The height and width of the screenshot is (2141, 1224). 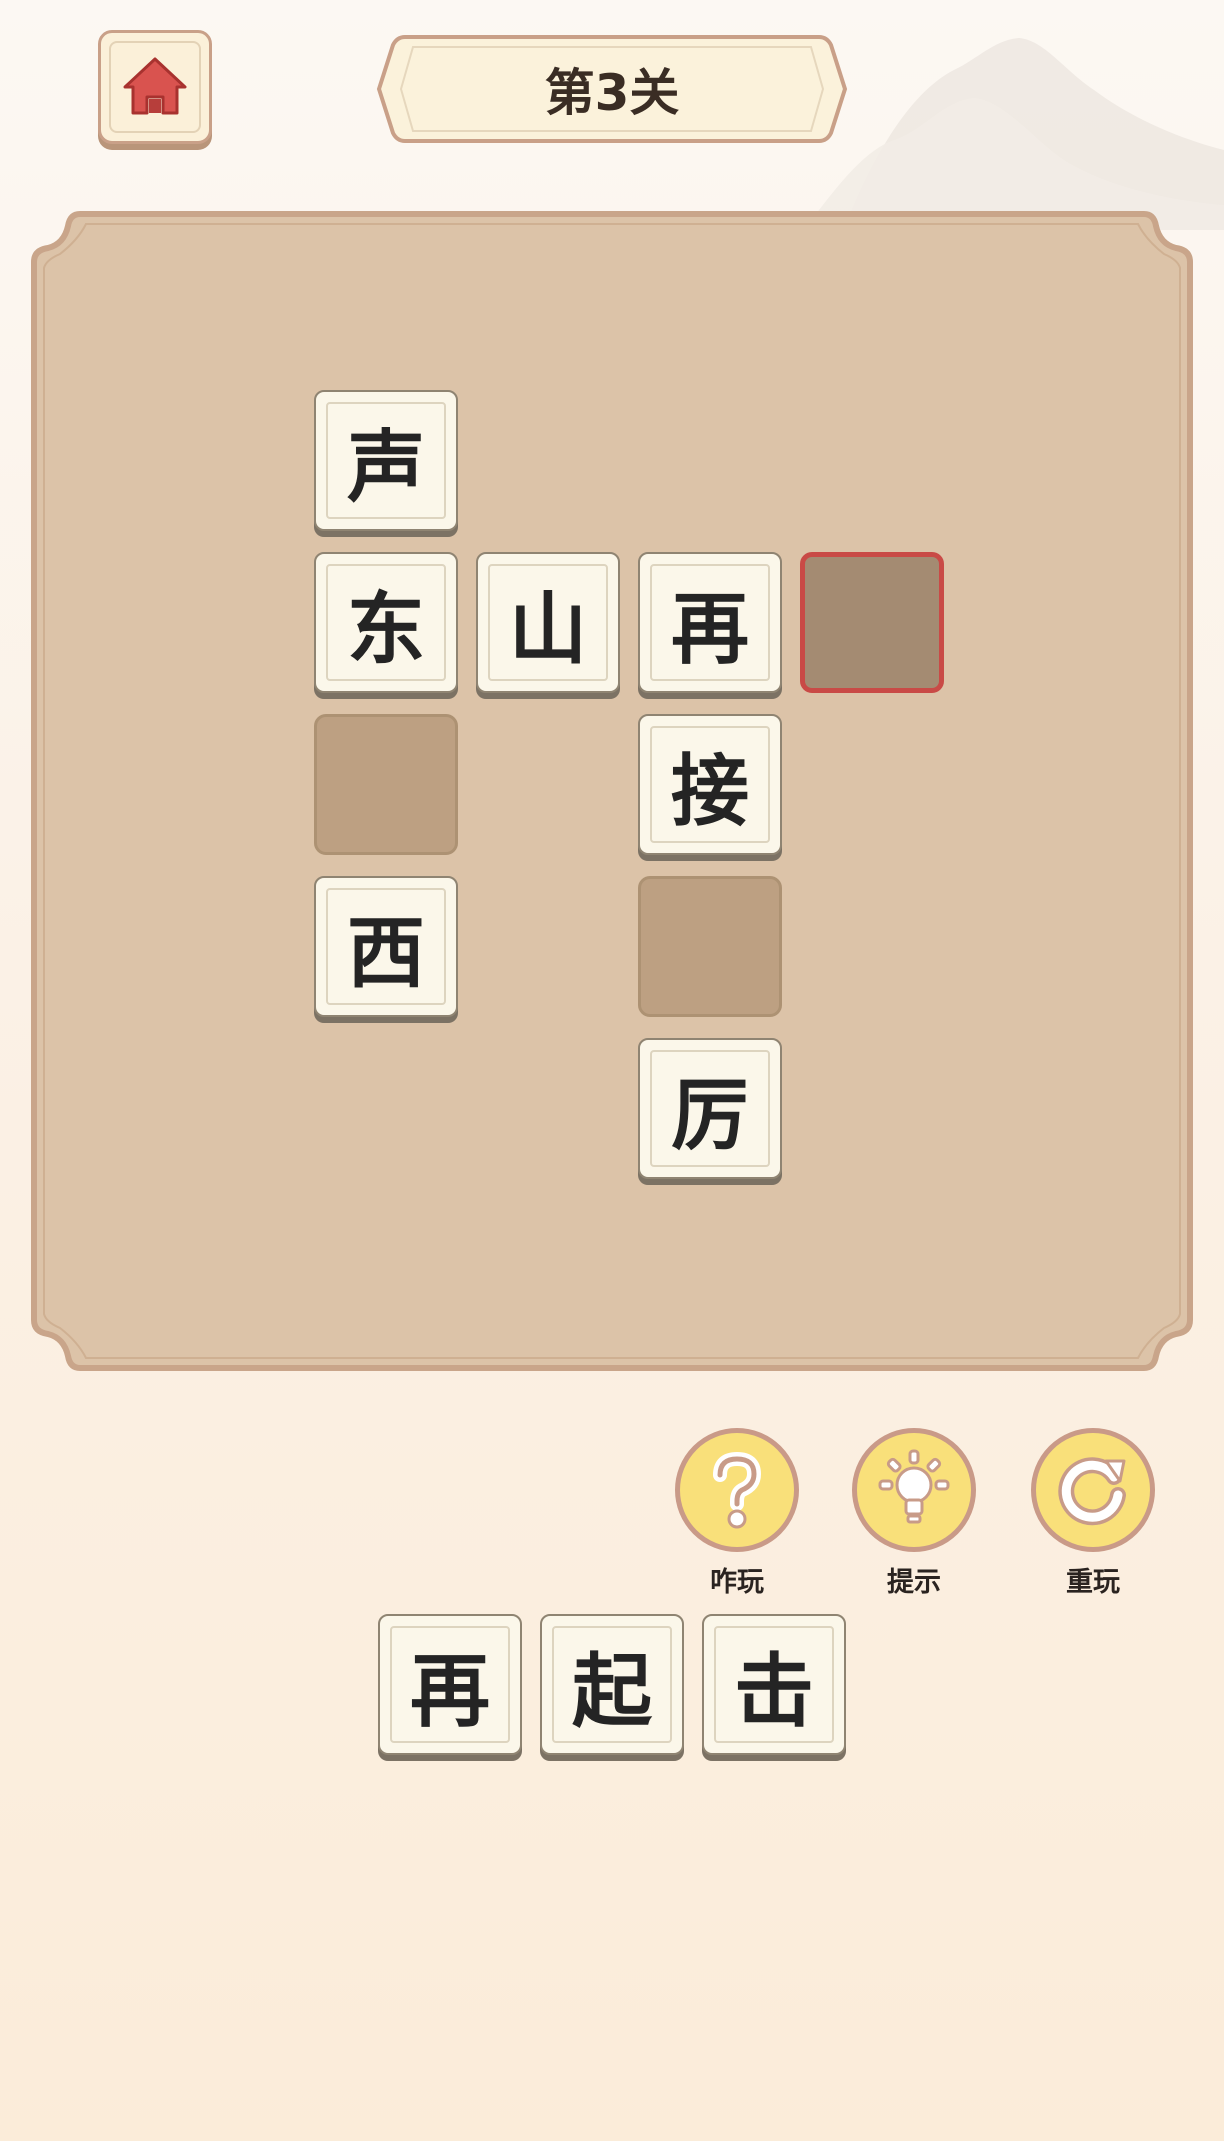 What do you see at coordinates (737, 1582) in the screenshot?
I see `how-to-play-label: 咋玩` at bounding box center [737, 1582].